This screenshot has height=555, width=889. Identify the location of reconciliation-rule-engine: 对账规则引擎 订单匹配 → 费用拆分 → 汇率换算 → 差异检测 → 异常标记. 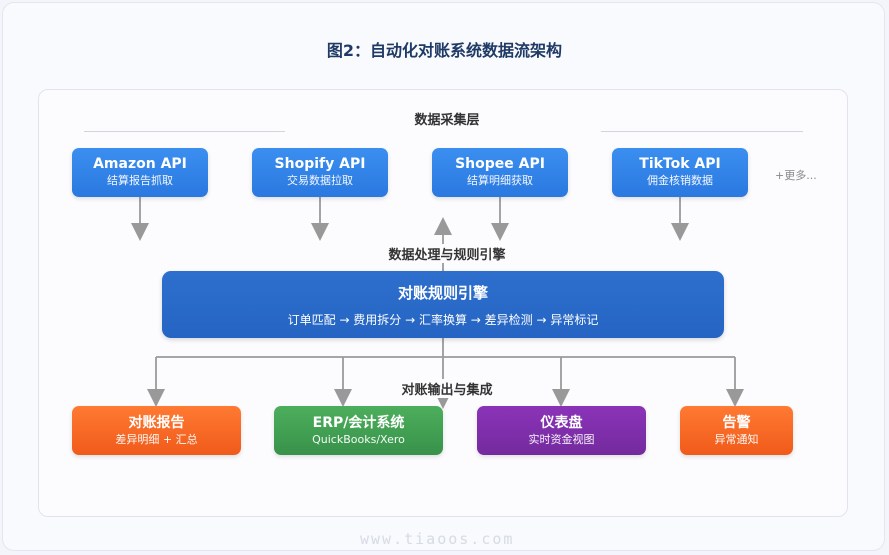
(443, 304).